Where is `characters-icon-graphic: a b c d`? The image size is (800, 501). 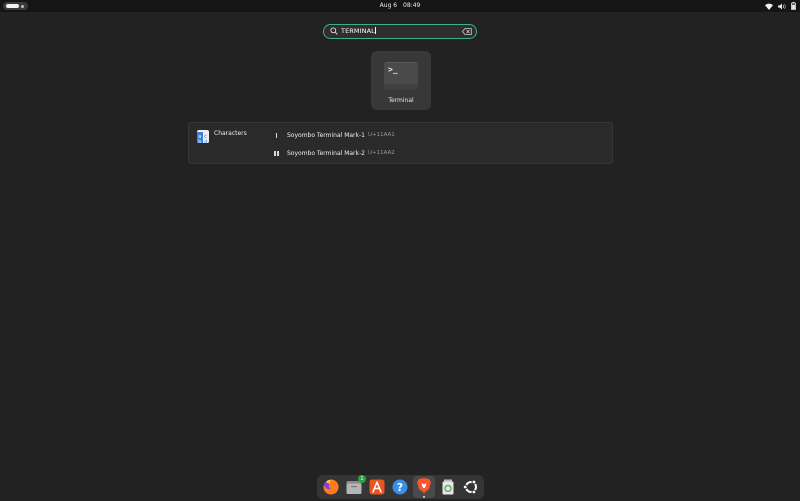 characters-icon-graphic: a b c d is located at coordinates (203, 137).